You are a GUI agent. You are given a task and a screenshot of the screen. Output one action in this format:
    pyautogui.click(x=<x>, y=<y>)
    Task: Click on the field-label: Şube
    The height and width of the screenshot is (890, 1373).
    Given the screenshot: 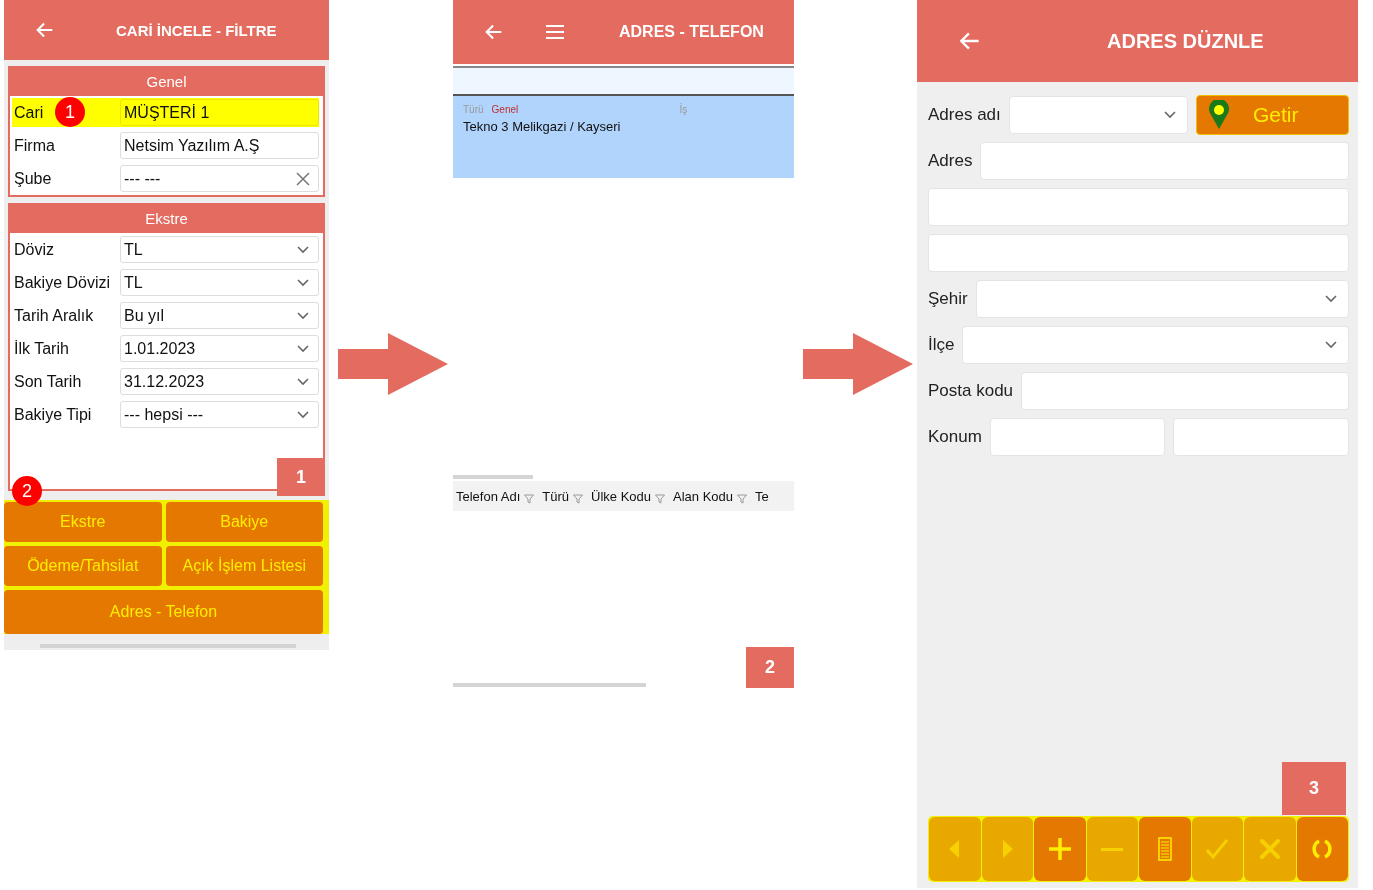 What is the action you would take?
    pyautogui.click(x=33, y=178)
    